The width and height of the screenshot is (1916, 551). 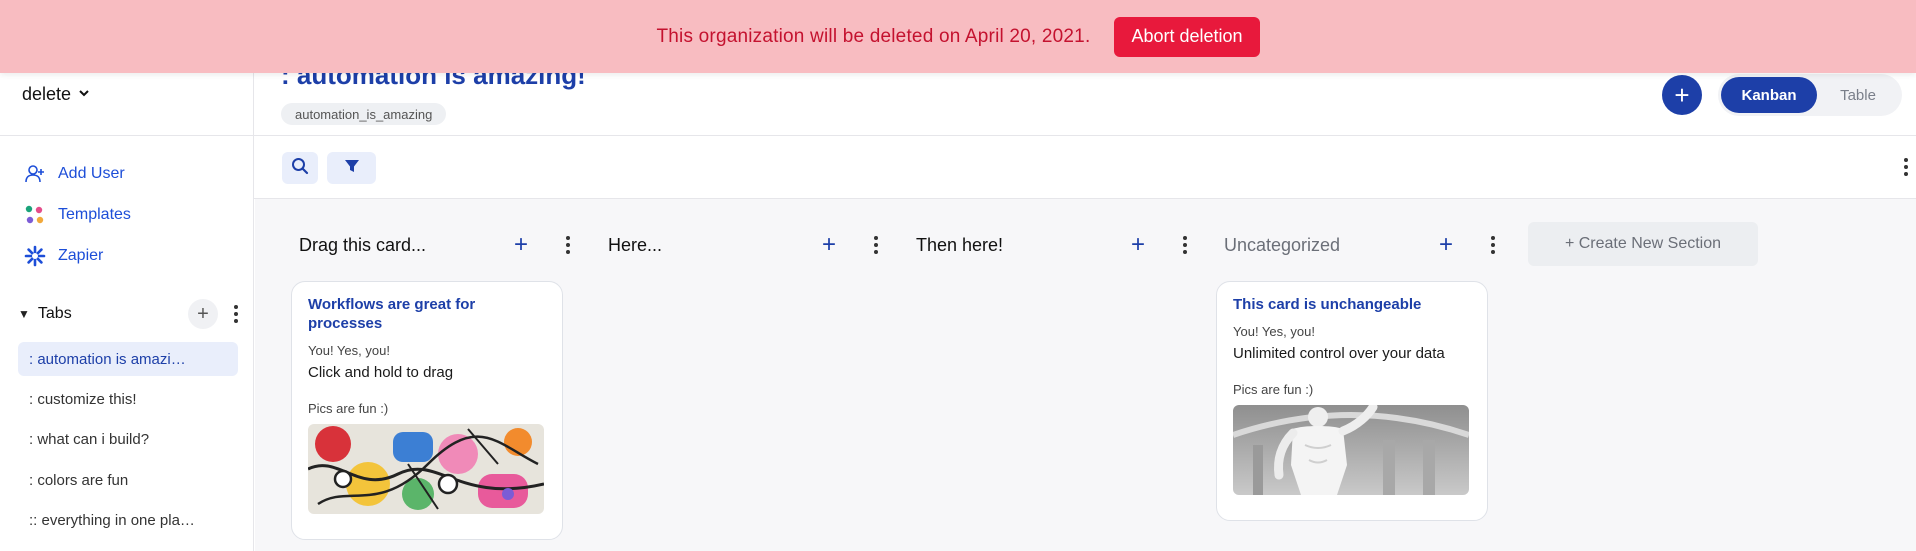 What do you see at coordinates (89, 439) in the screenshot?
I see `tab-item-label: : what can i build?` at bounding box center [89, 439].